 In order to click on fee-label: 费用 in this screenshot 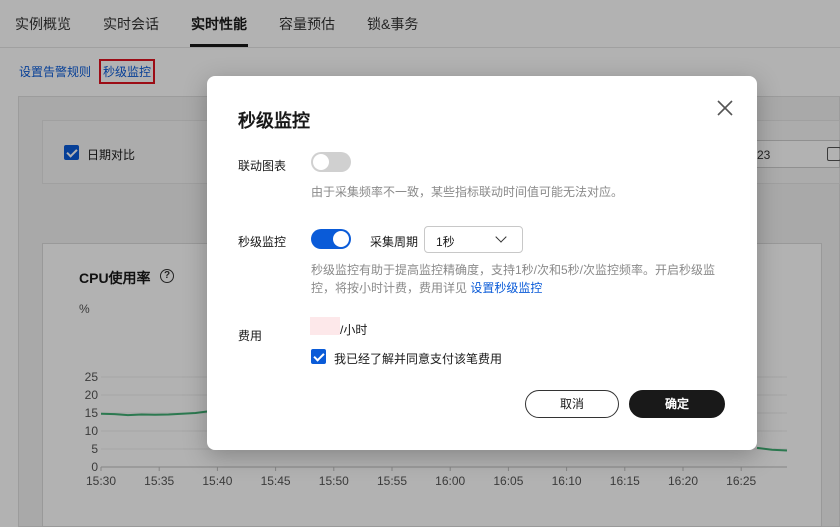, I will do `click(250, 336)`.